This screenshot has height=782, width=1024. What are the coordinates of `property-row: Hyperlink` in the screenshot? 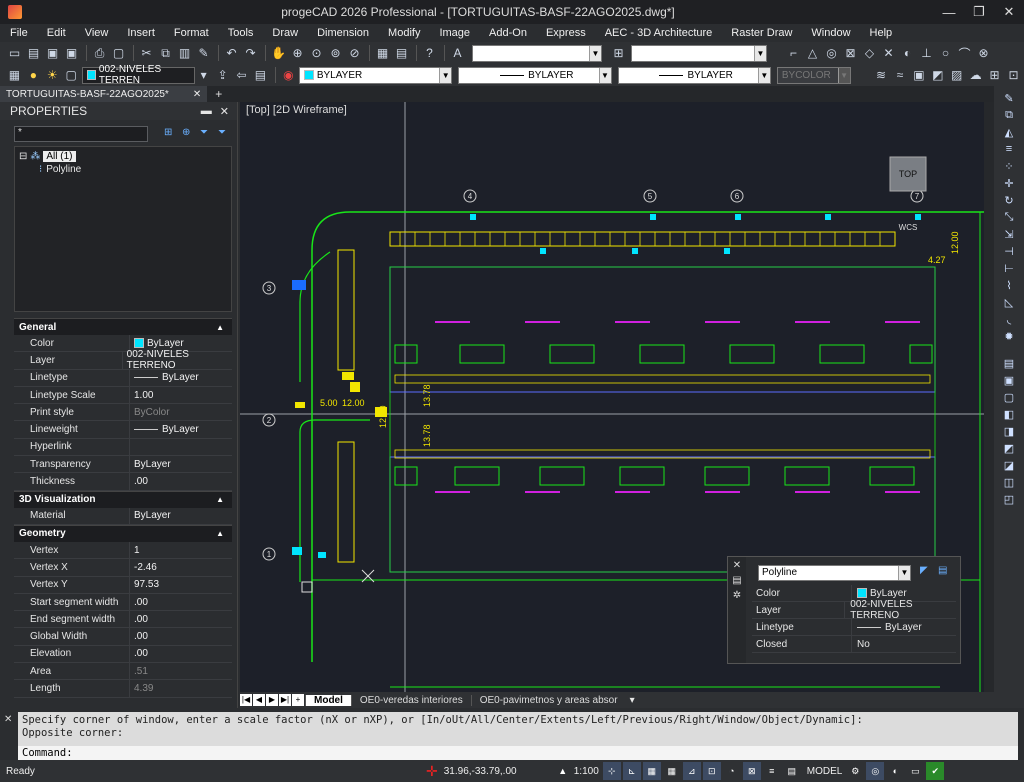 It's located at (123, 447).